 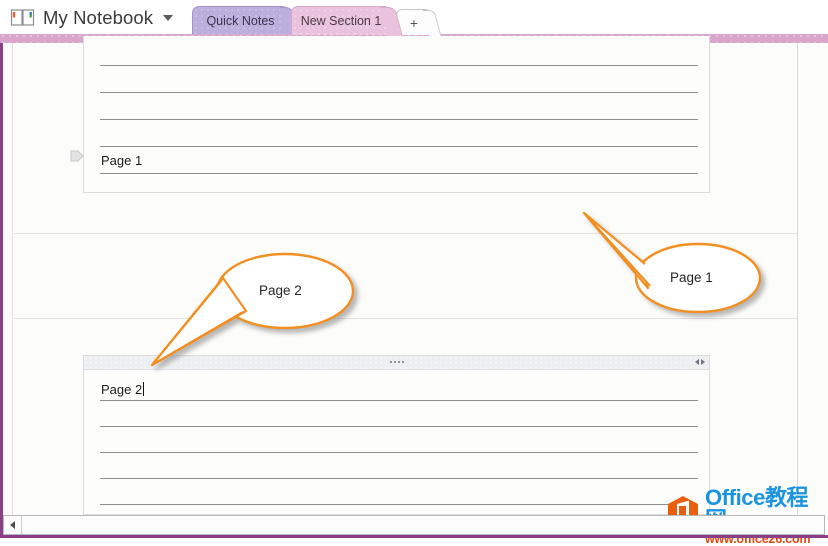 I want to click on notebook-selector-button: My Notebook, so click(x=91, y=18).